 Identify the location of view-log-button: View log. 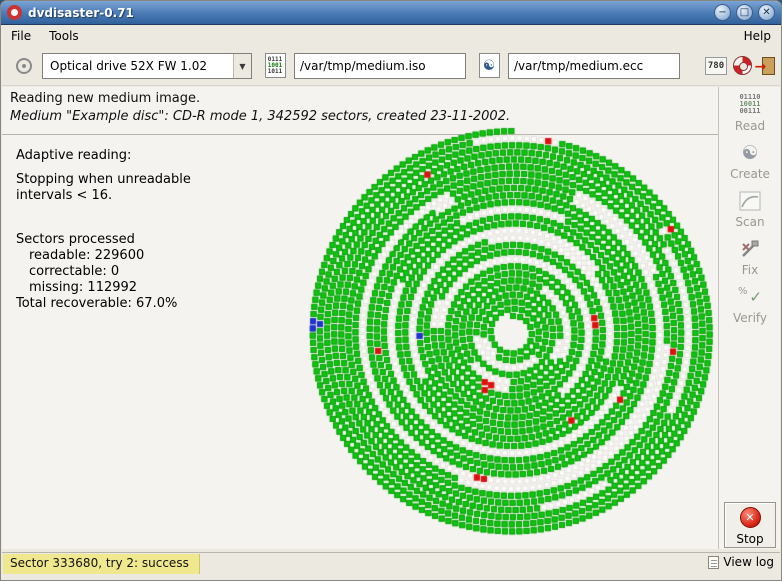
(741, 562).